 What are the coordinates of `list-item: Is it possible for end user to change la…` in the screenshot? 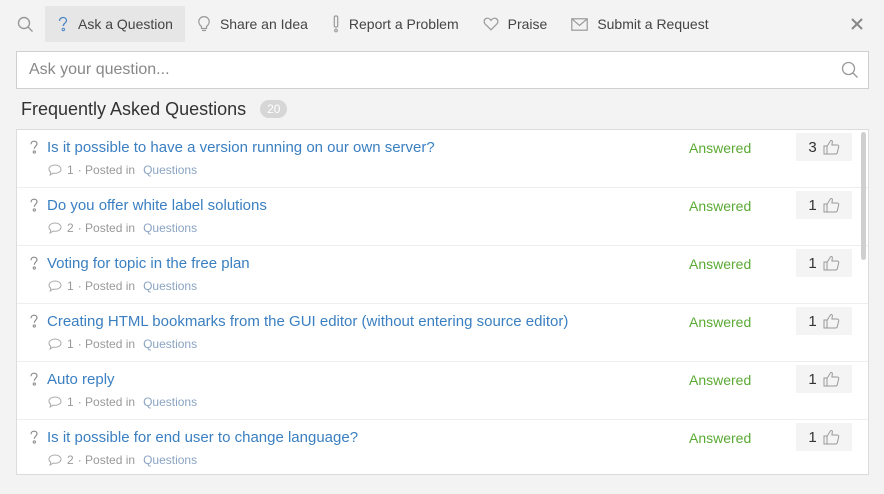 It's located at (442, 447).